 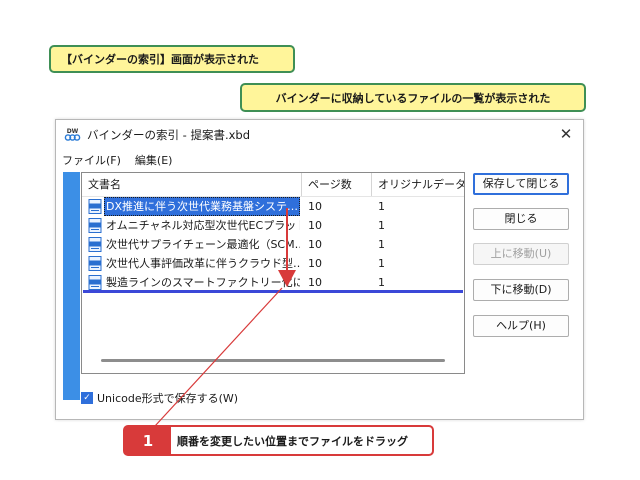 I want to click on drag-arrow-head-icon, so click(x=287, y=278).